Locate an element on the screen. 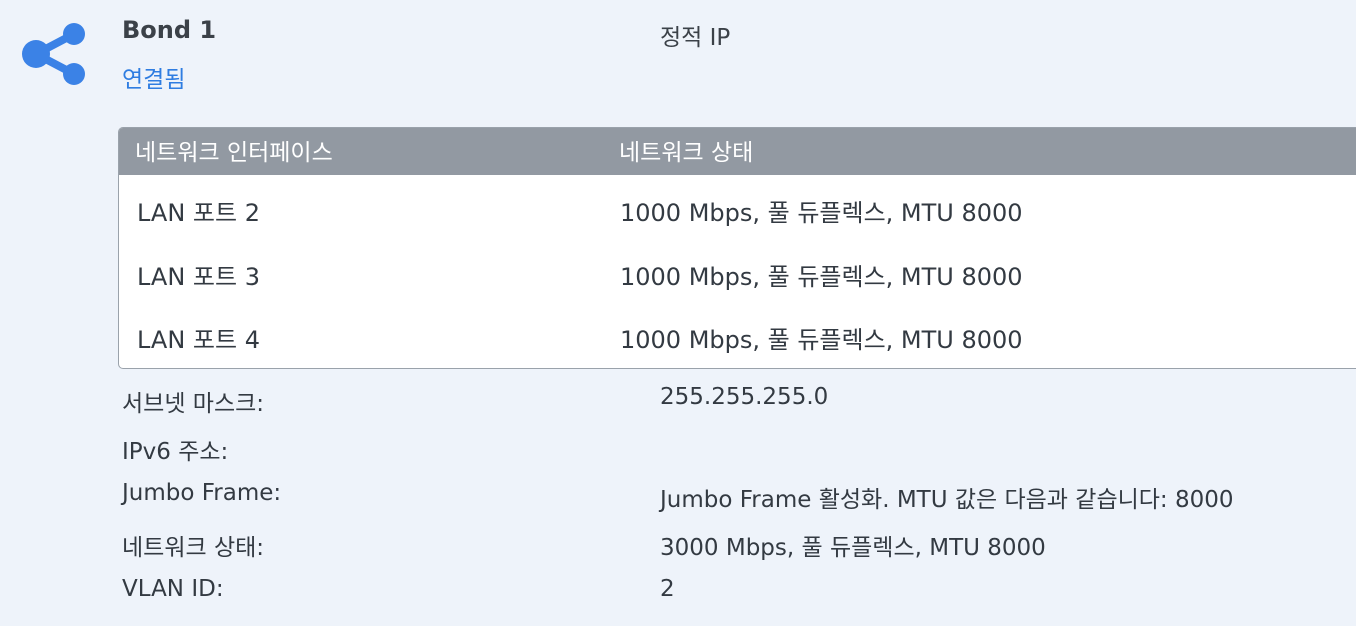  detail-row-subnet-mask: 서브넷 마스크: 255.255.255.0 is located at coordinates (678, 404).